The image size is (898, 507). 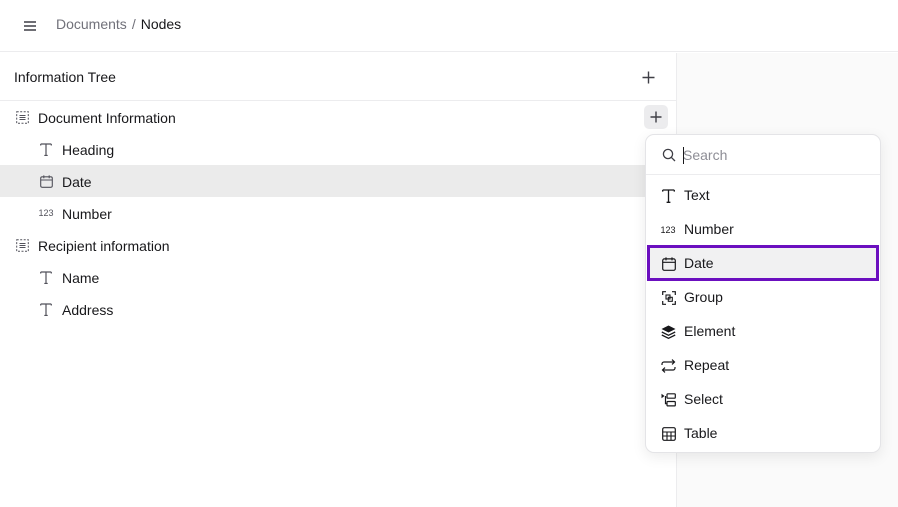 What do you see at coordinates (449, 26) in the screenshot?
I see `top-bar: Documents / Nodes` at bounding box center [449, 26].